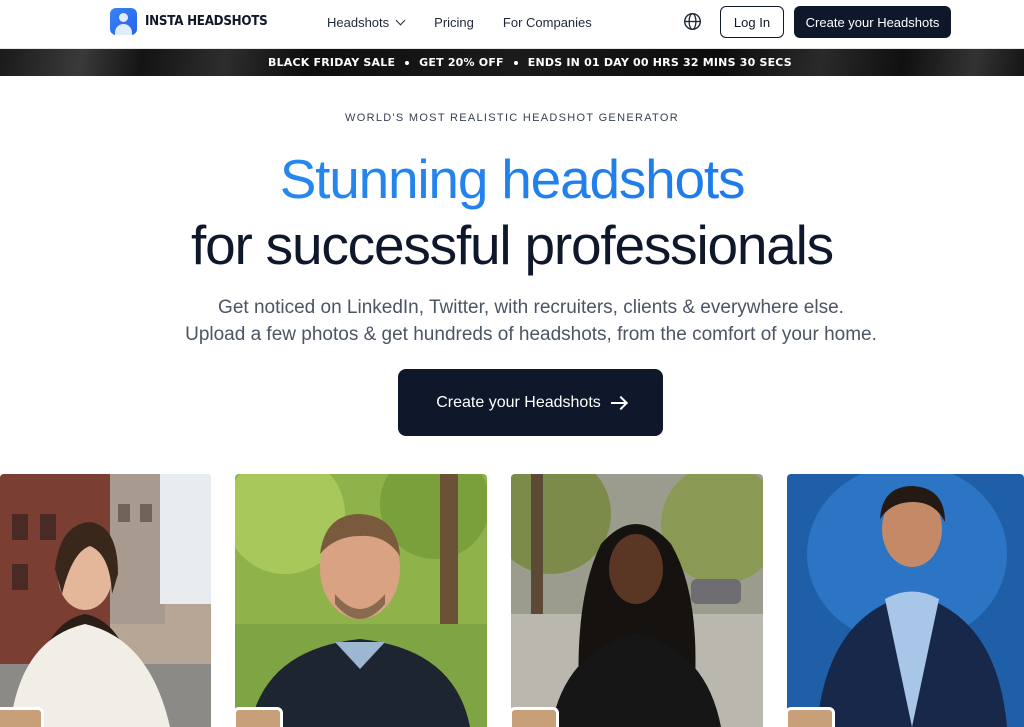 Image resolution: width=1024 pixels, height=727 pixels. I want to click on portrait-woman-city-image, so click(105, 600).